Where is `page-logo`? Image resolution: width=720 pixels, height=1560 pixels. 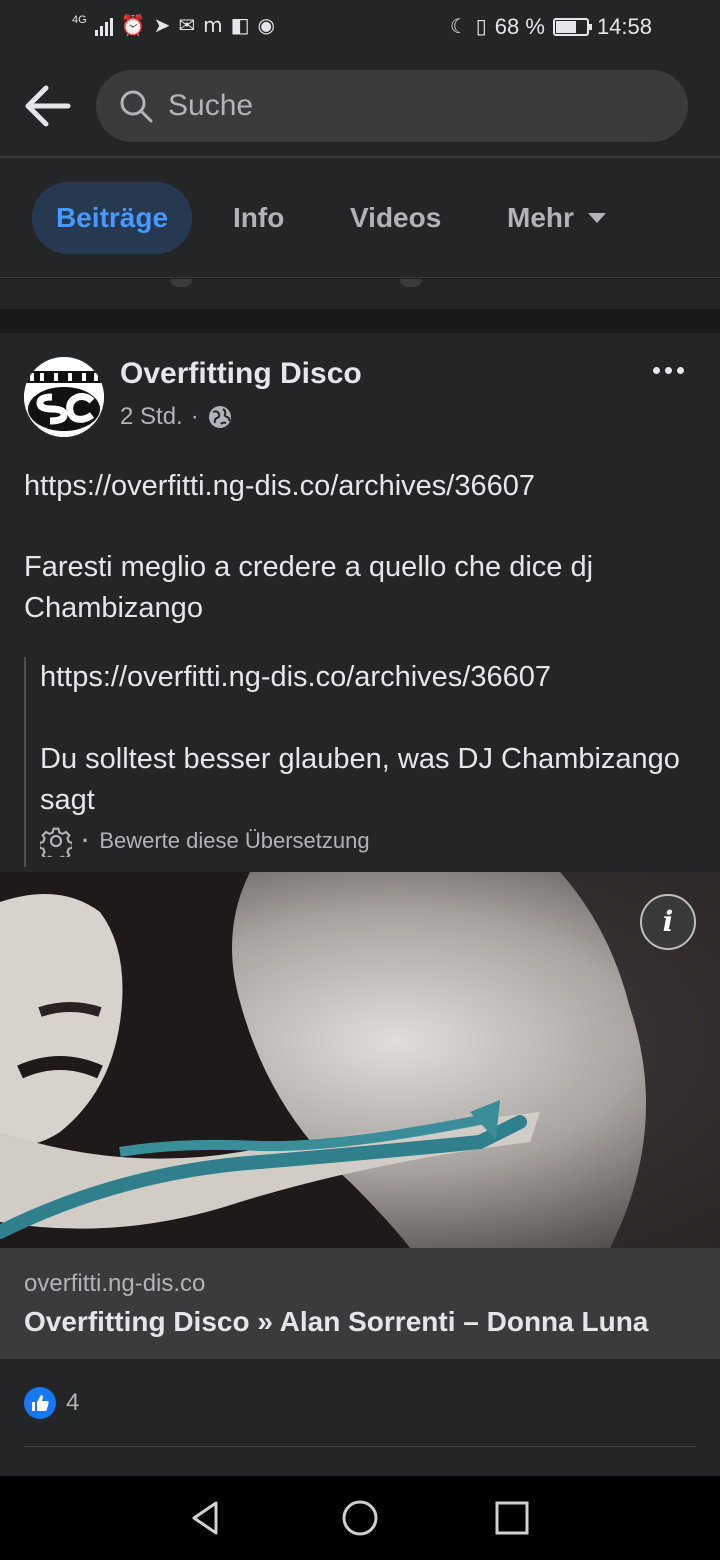
page-logo is located at coordinates (64, 397).